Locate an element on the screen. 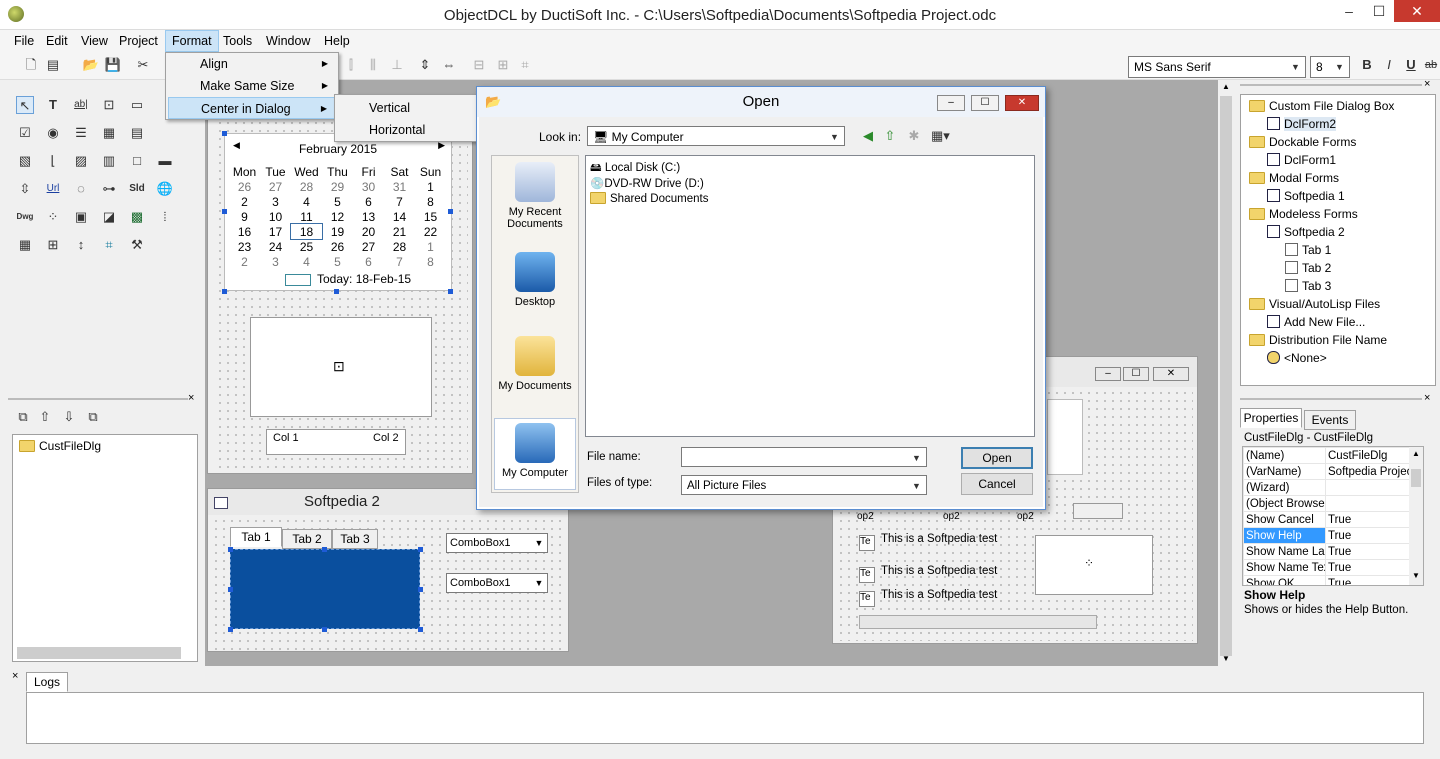 The image size is (1440, 759). property-row: Show Name Lab True is located at coordinates (1326, 551).